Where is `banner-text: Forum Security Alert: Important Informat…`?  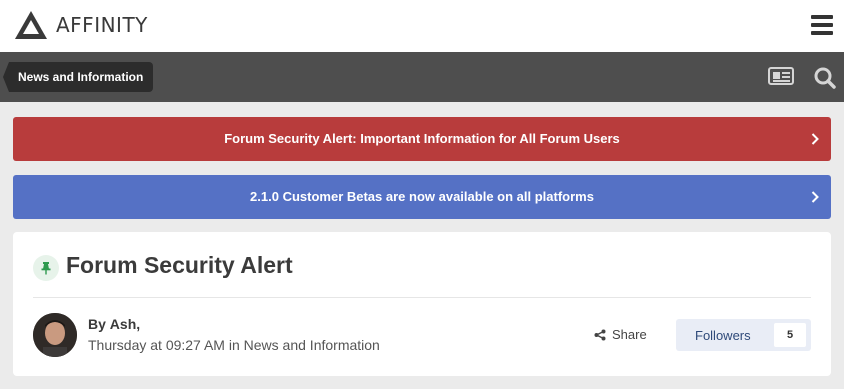 banner-text: Forum Security Alert: Important Informat… is located at coordinates (422, 138).